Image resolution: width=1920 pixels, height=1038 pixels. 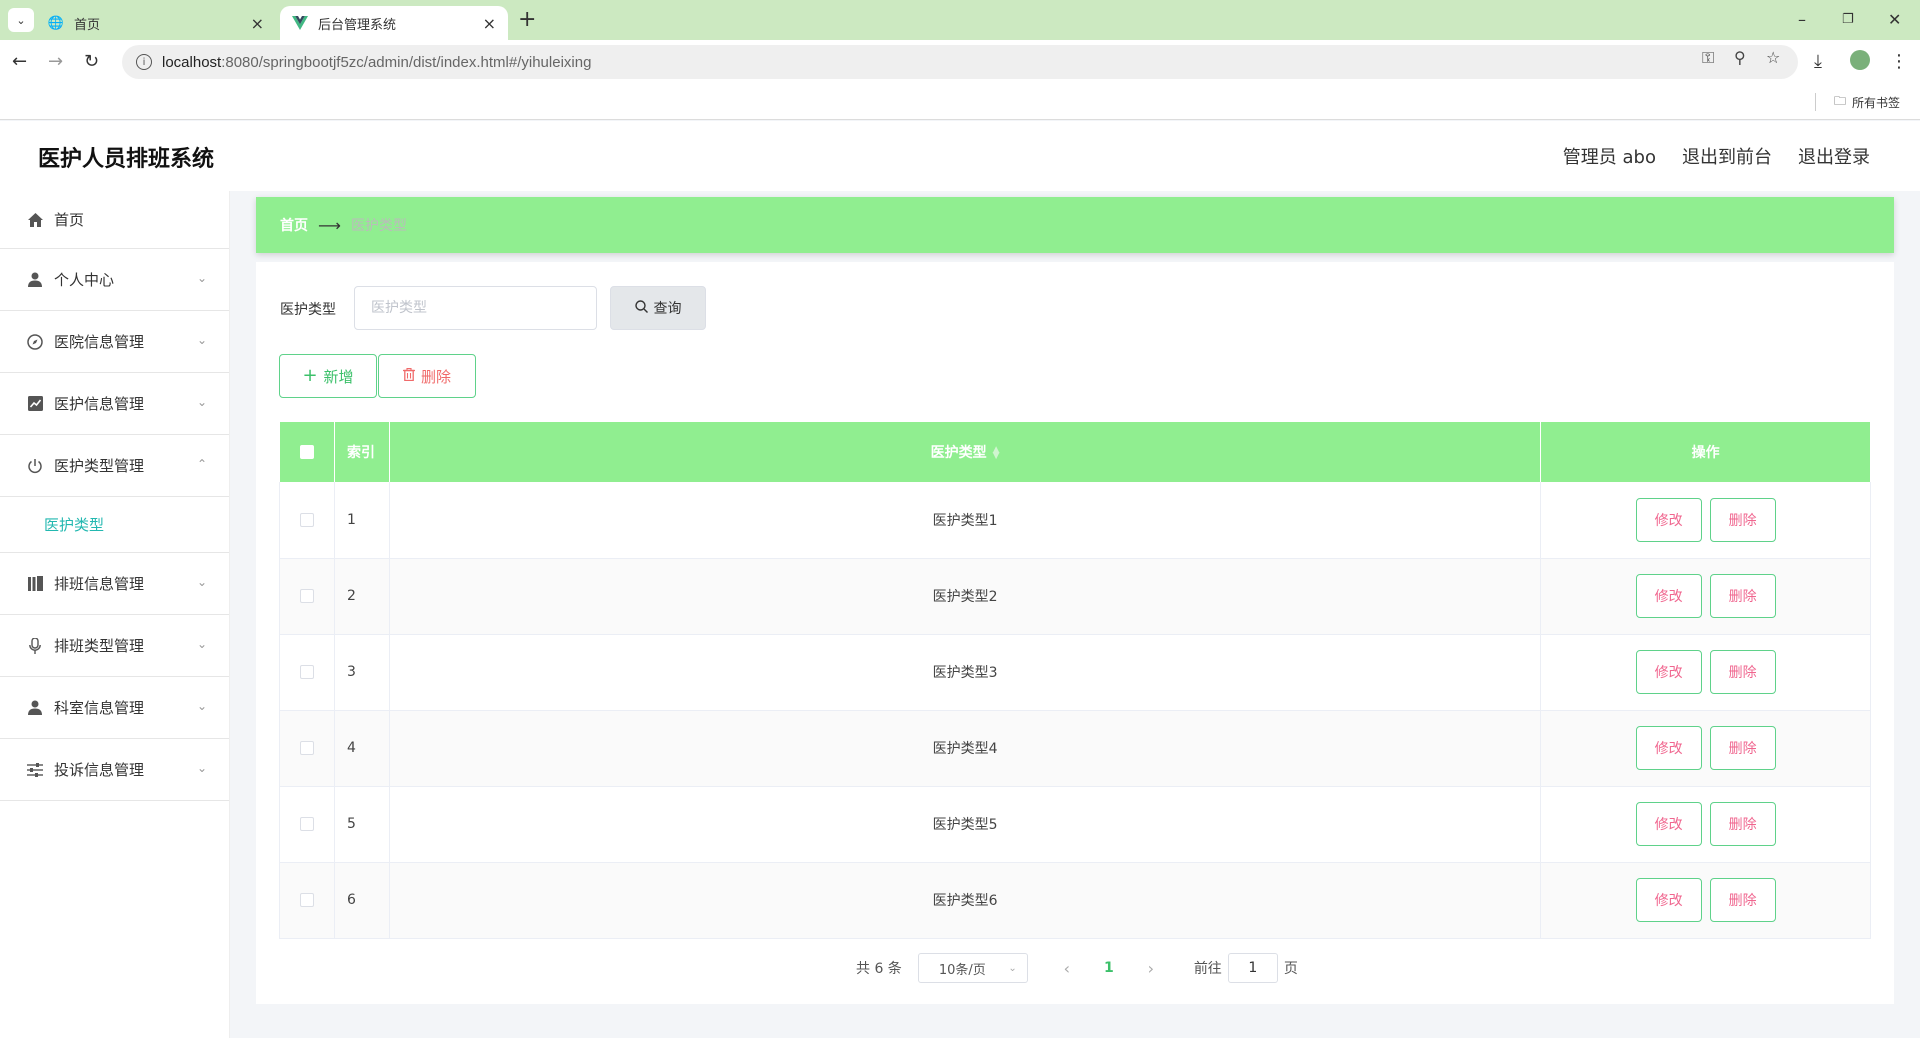 What do you see at coordinates (99, 584) in the screenshot?
I see `sidebar-item-label: 排班信息管理` at bounding box center [99, 584].